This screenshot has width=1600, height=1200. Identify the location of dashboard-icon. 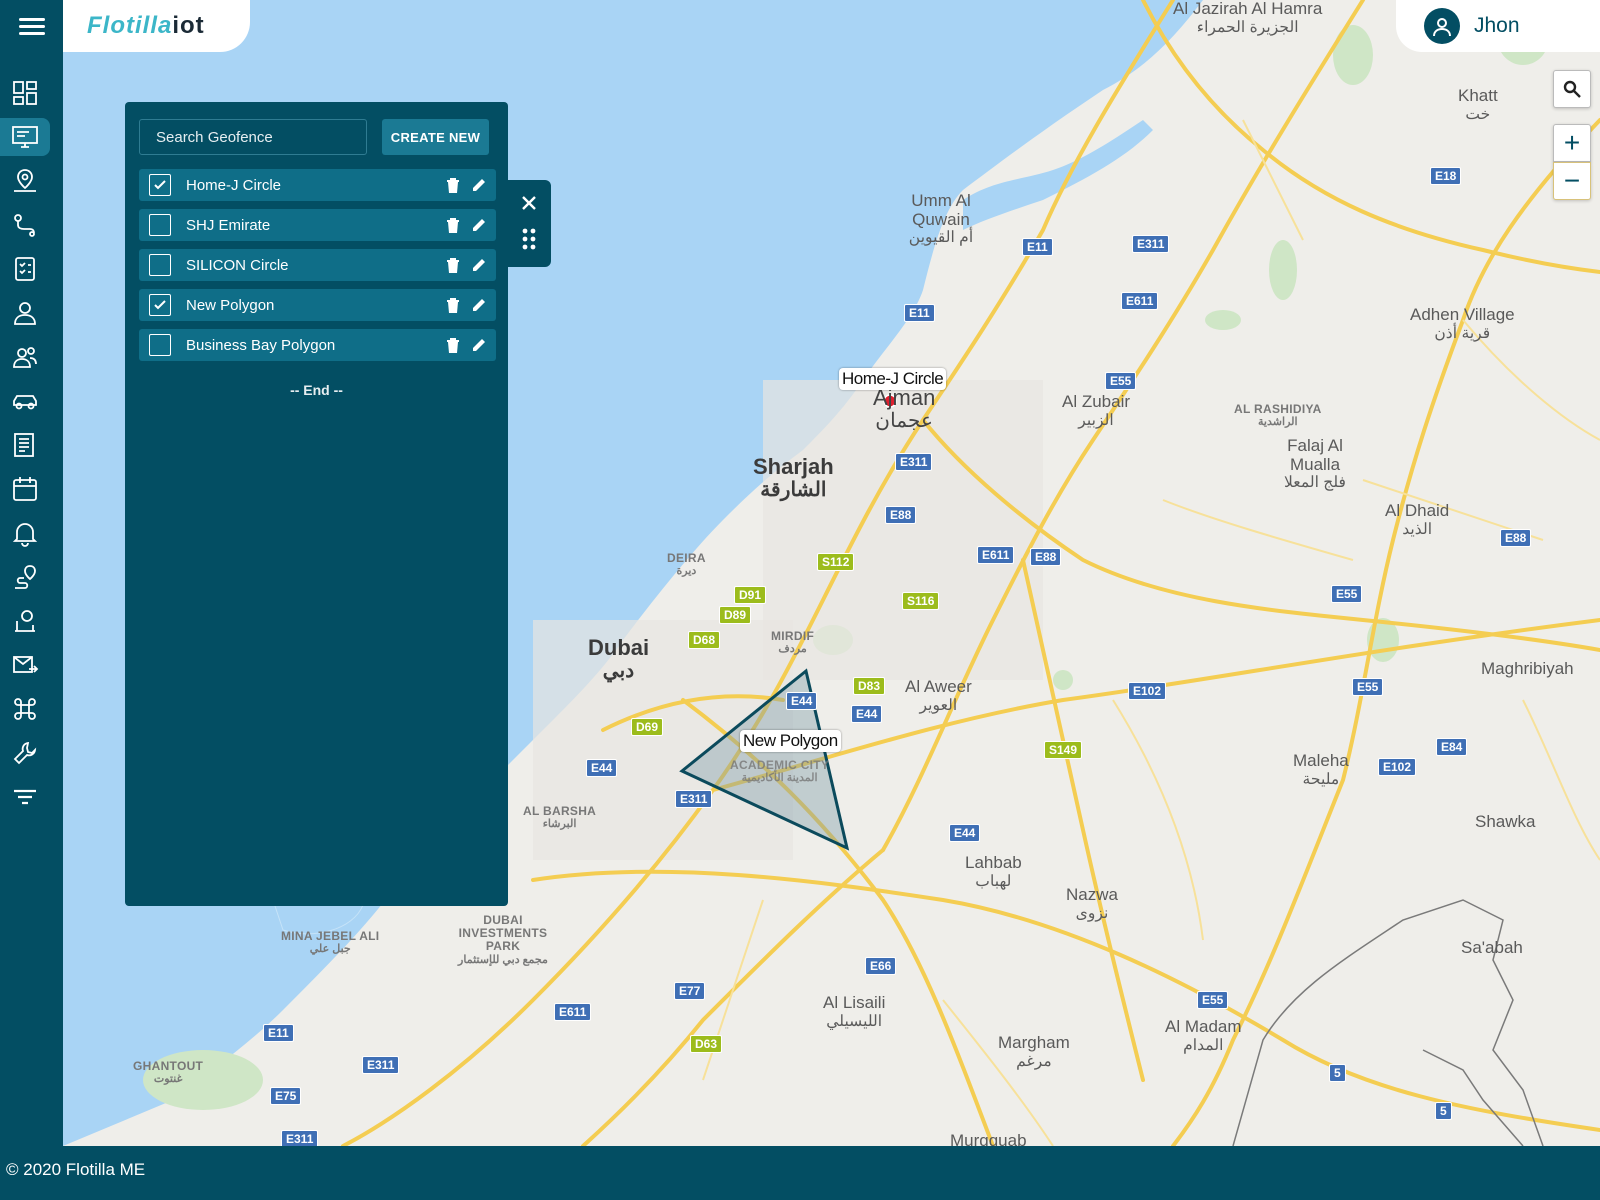
(25, 93).